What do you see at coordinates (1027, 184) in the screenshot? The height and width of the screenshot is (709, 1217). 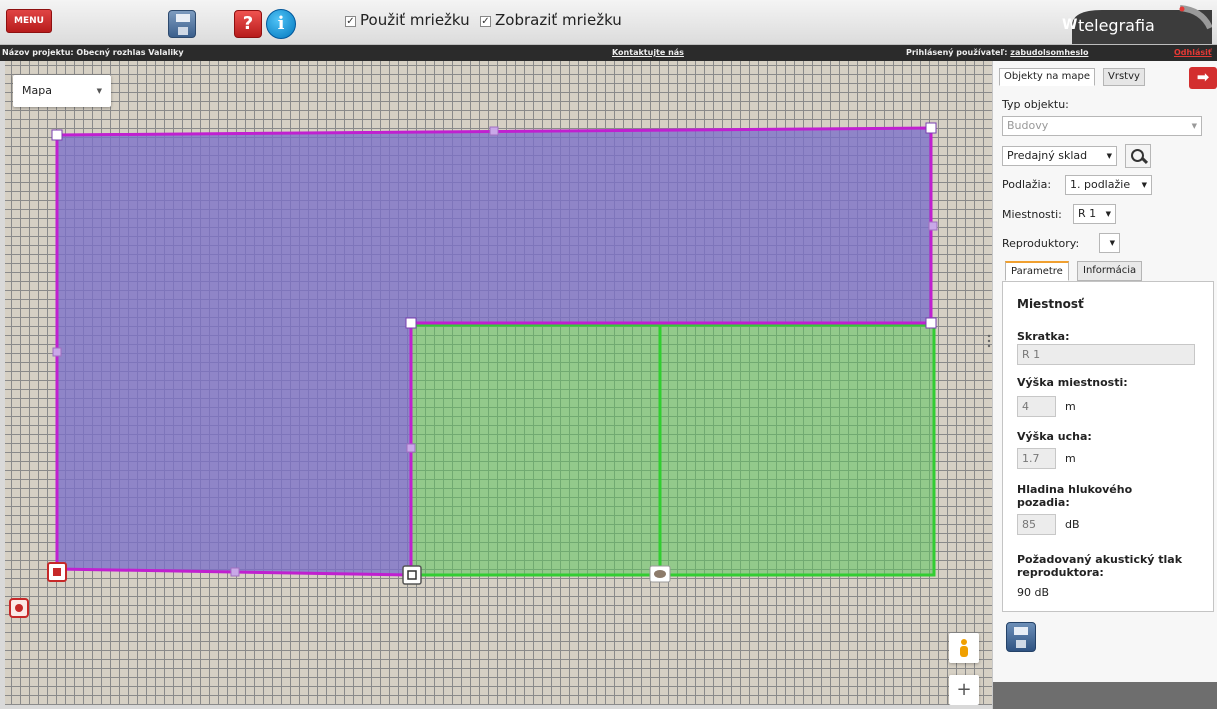 I see `floors-label: Podlažia:` at bounding box center [1027, 184].